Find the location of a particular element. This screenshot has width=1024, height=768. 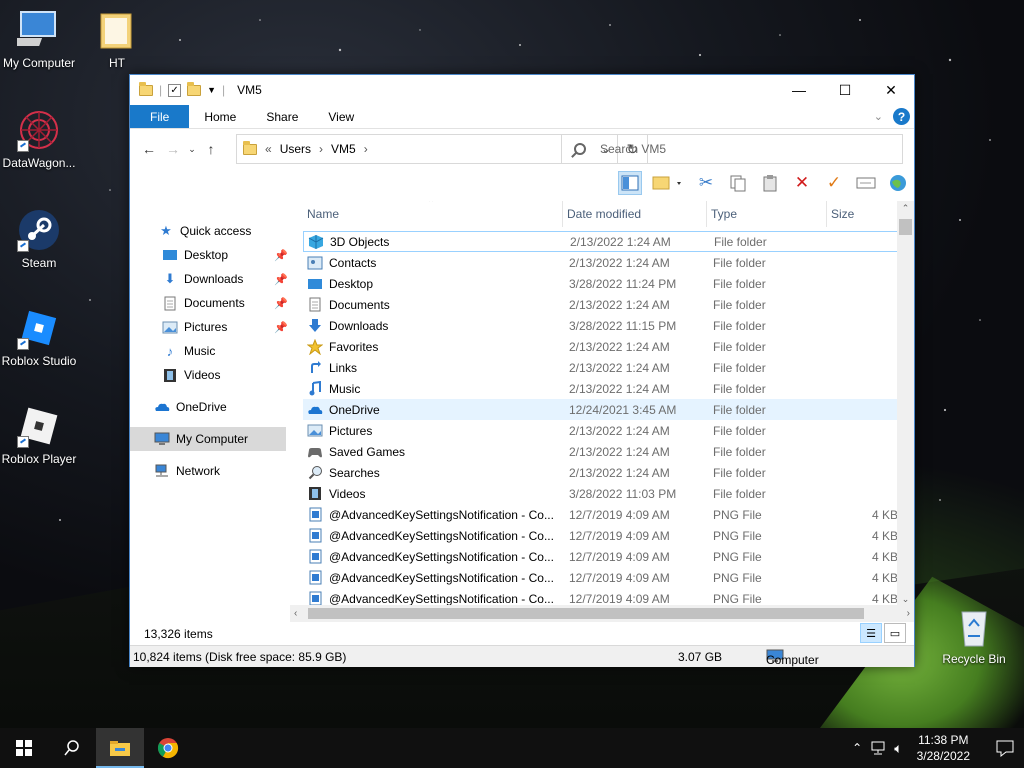

taskbar-search-button is located at coordinates (72, 748).